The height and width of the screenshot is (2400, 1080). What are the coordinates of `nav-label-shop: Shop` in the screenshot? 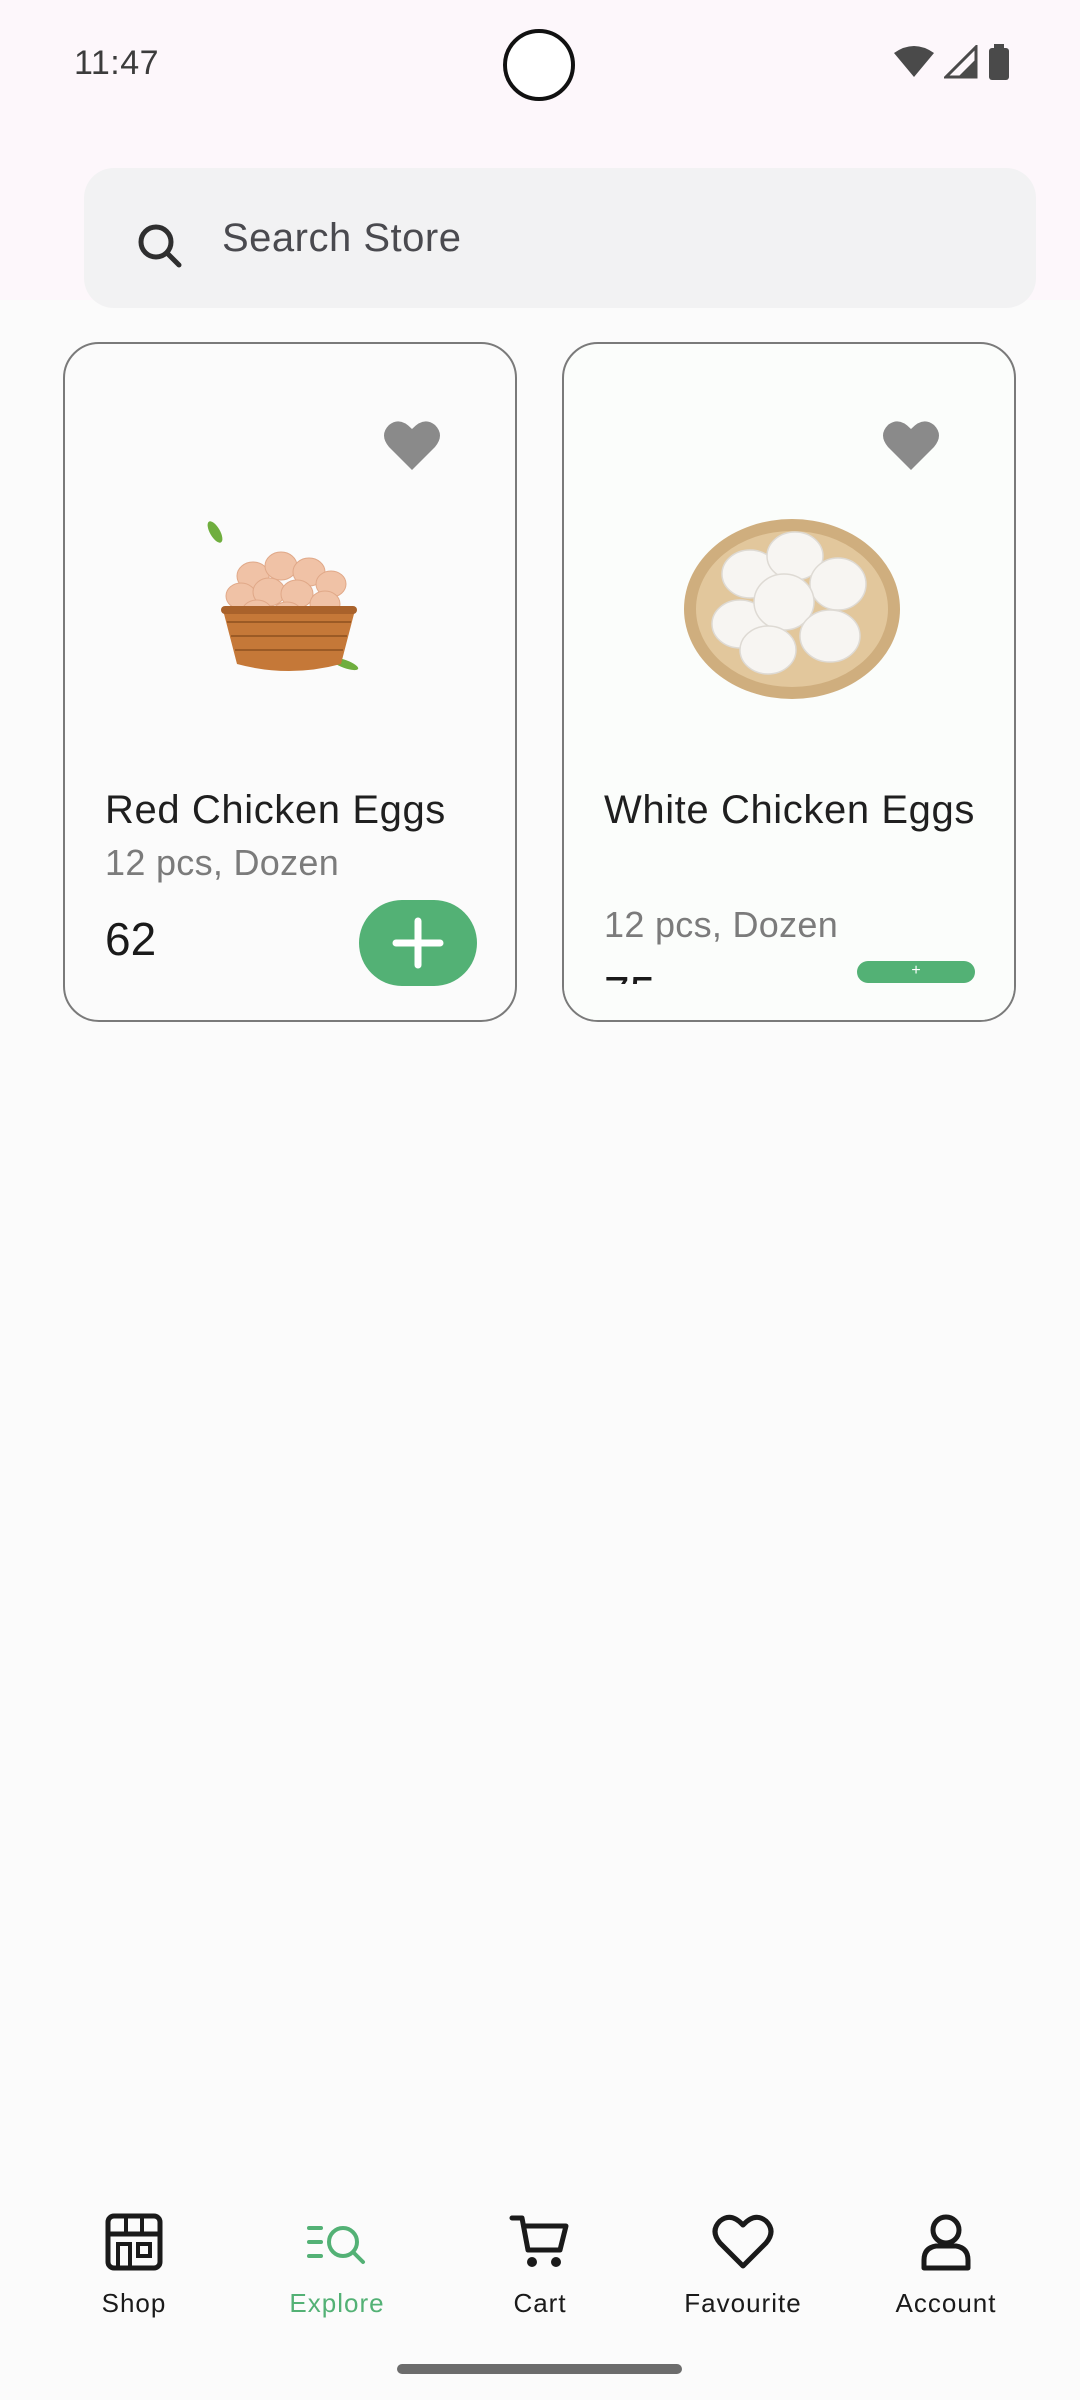 It's located at (134, 2303).